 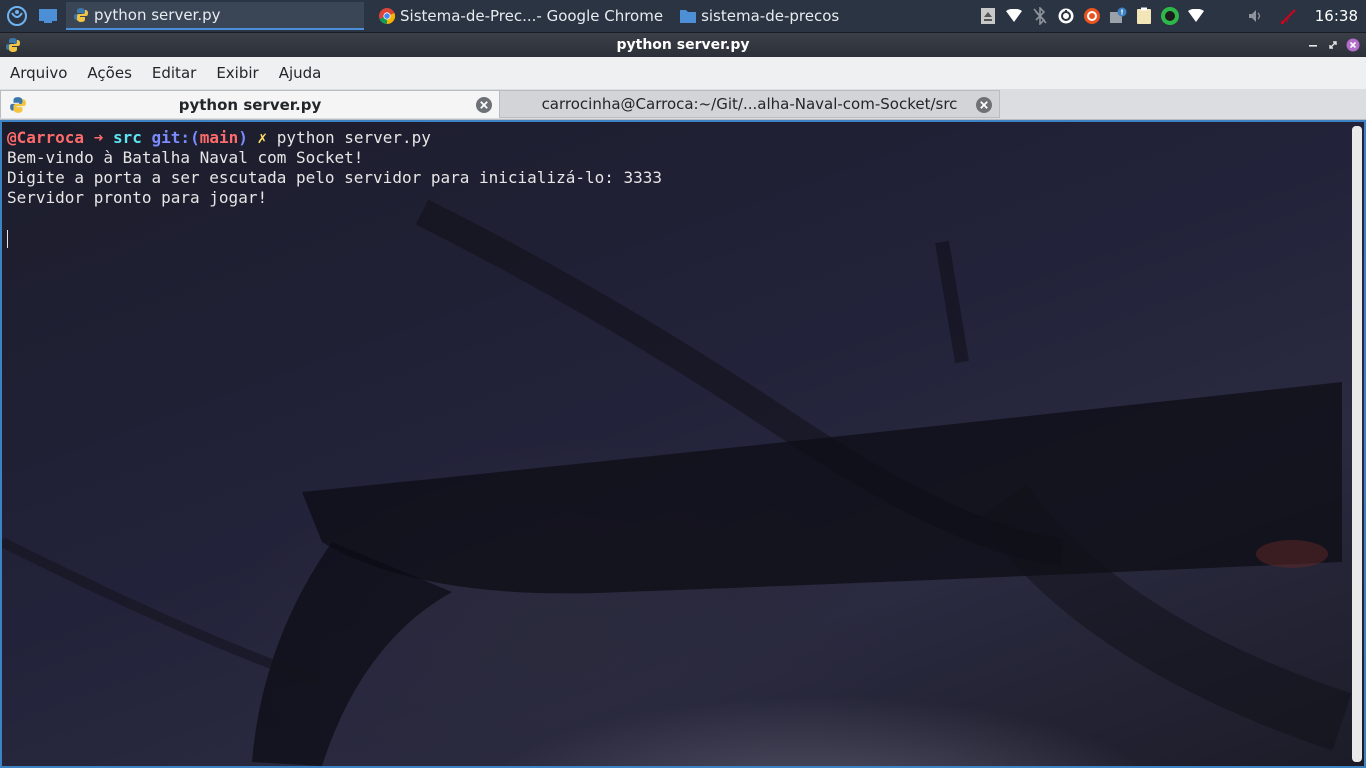 I want to click on task-folder: sistema-de-precos, so click(x=759, y=16).